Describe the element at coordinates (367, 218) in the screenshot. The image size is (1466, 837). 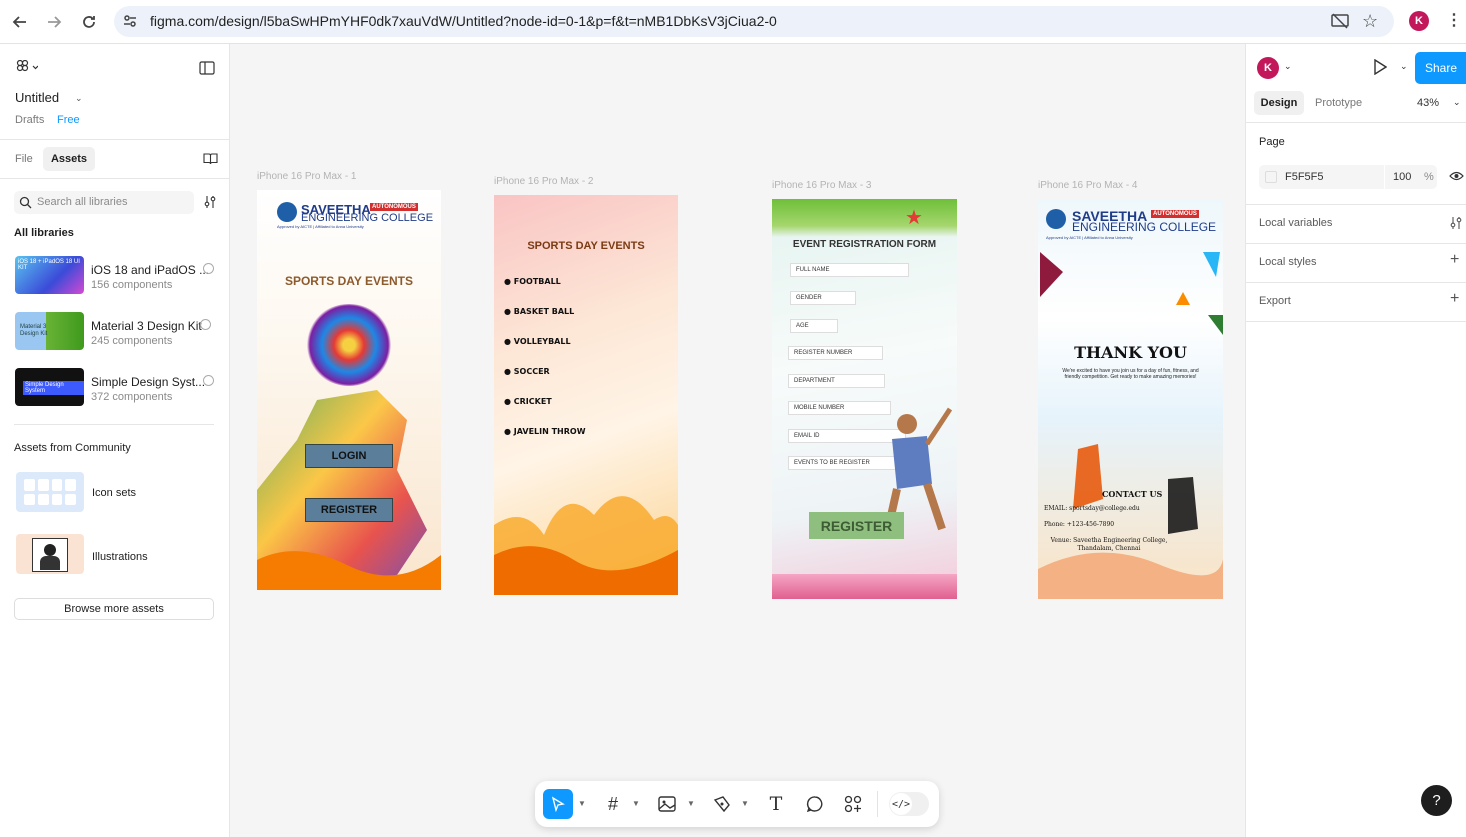
I see `college-subtitle: ENGINEERING COLLEGE` at that location.